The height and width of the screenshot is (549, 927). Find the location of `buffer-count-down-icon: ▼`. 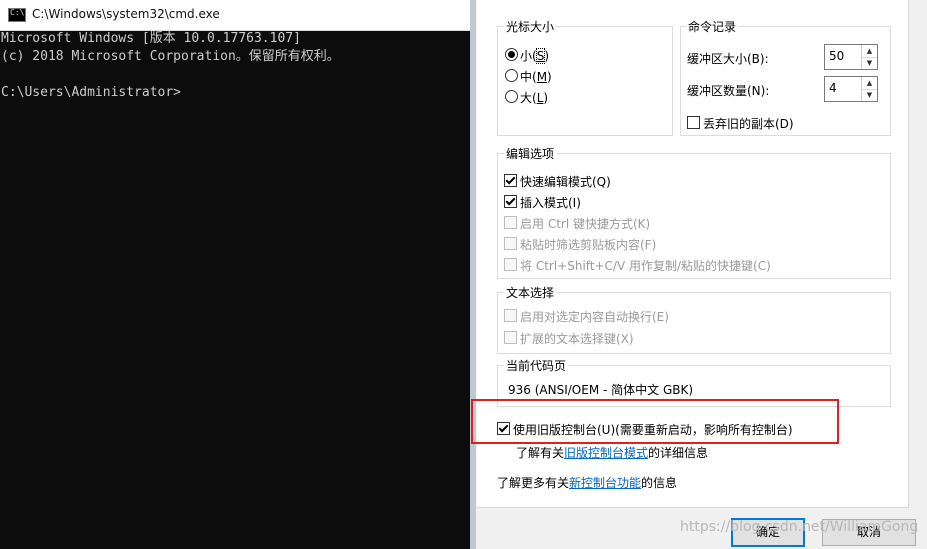

buffer-count-down-icon: ▼ is located at coordinates (869, 95).